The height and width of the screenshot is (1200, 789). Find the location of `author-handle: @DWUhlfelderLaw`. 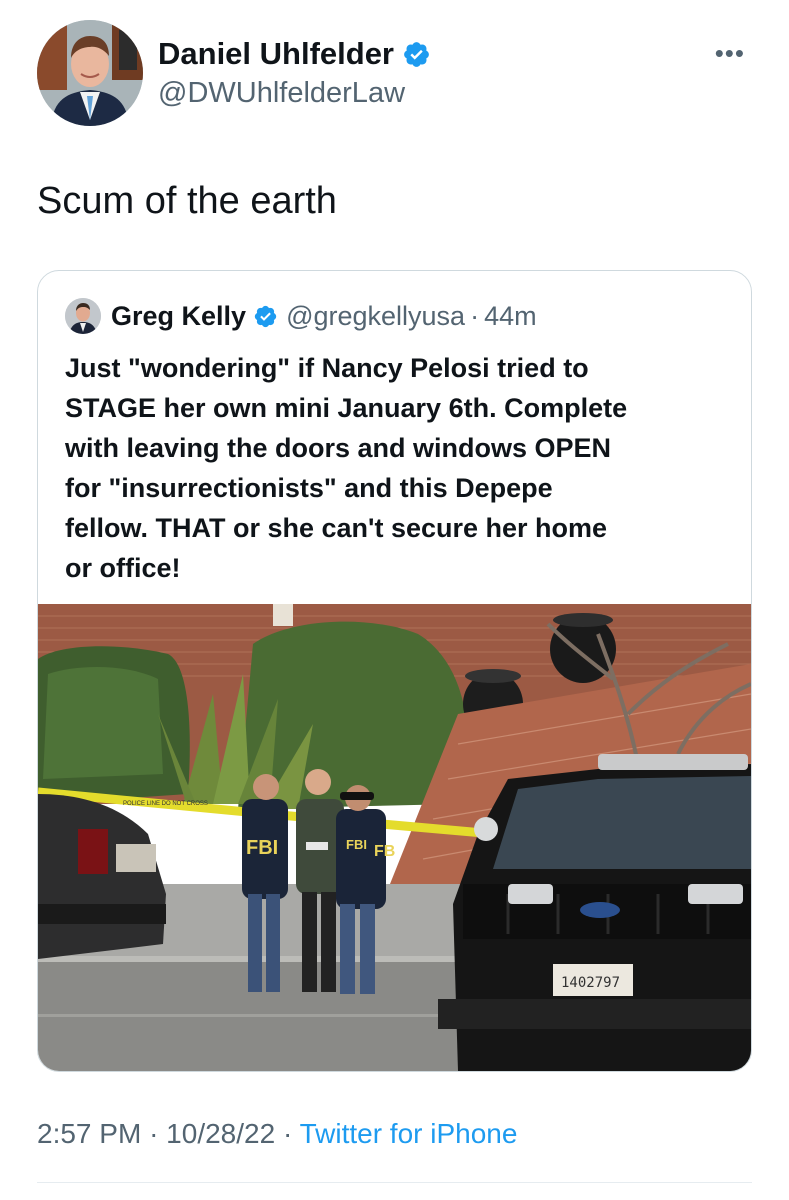

author-handle: @DWUhlfelderLaw is located at coordinates (294, 93).